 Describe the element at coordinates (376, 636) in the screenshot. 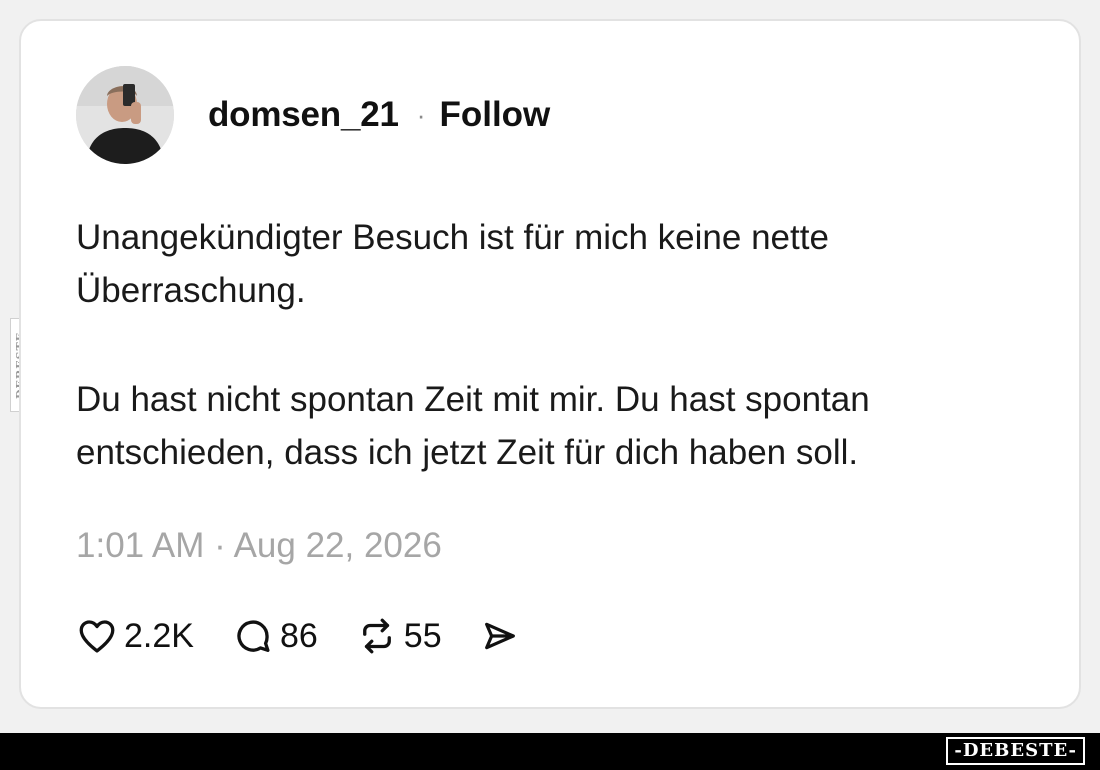

I see `repost-arrows-icon` at that location.